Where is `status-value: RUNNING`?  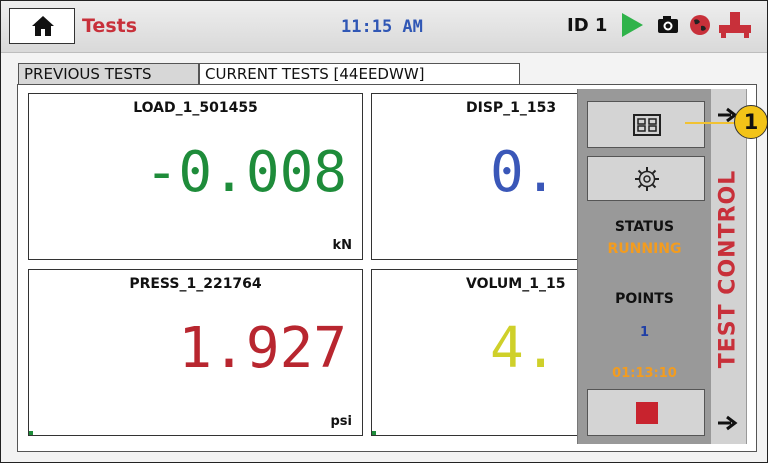 status-value: RUNNING is located at coordinates (644, 249).